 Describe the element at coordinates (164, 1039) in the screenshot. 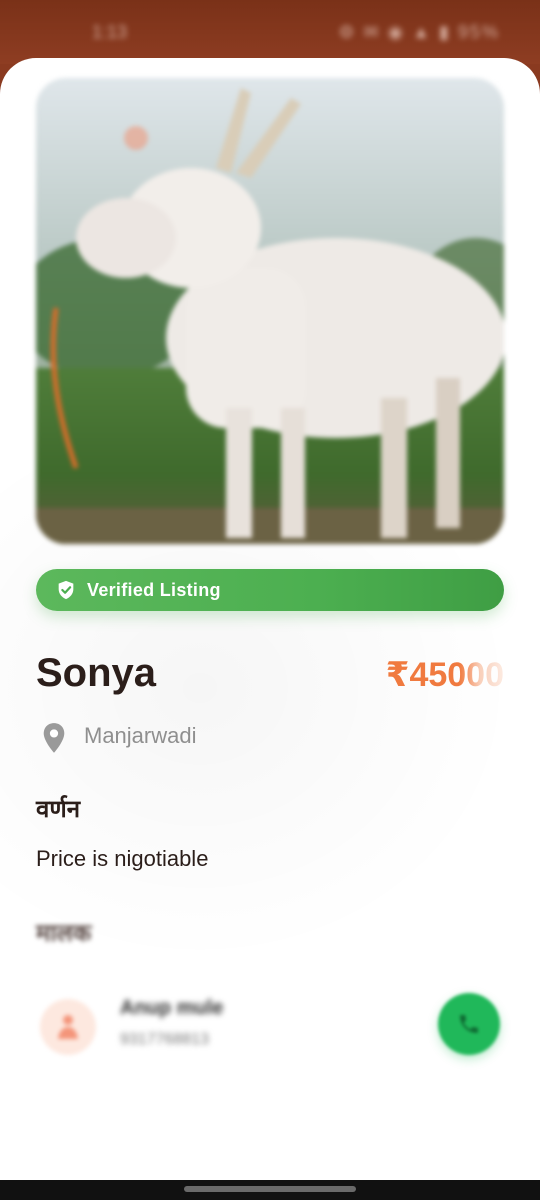

I see `owner-phone: 9317768813` at that location.